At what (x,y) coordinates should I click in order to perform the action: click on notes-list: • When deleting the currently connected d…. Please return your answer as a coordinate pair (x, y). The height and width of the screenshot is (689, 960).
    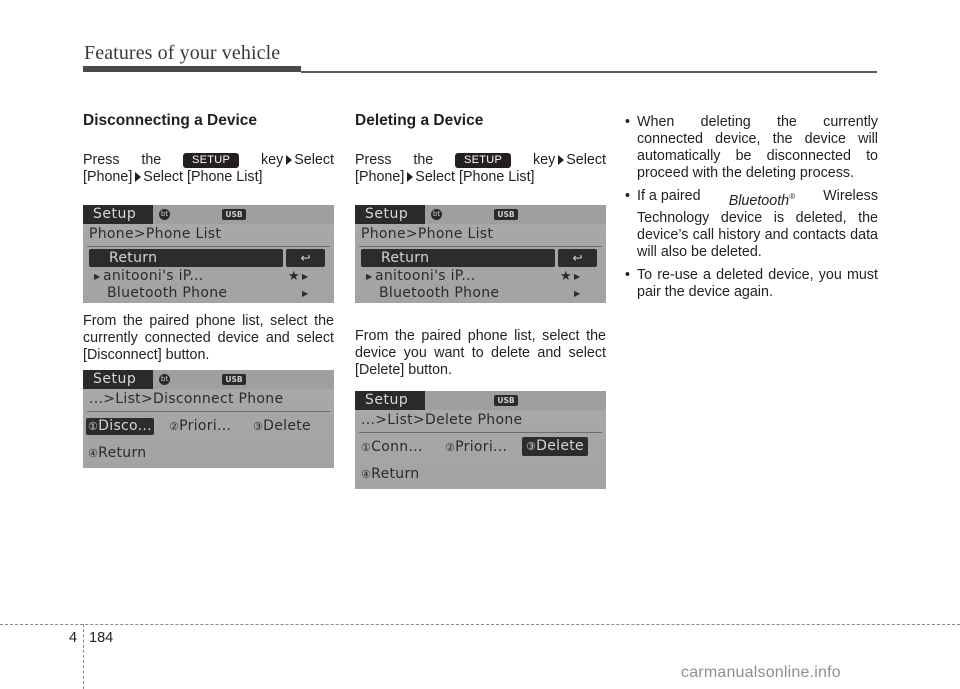
    Looking at the image, I should click on (749, 207).